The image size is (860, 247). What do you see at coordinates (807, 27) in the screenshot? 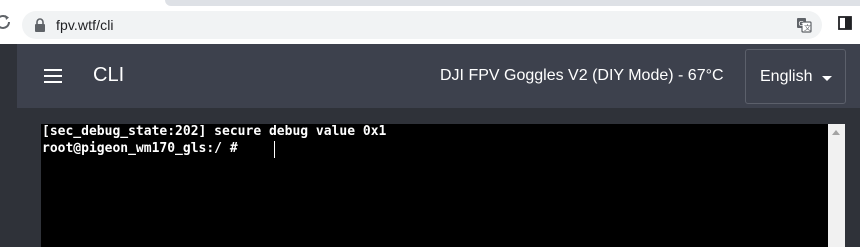
I see `svg-text: 文` at bounding box center [807, 27].